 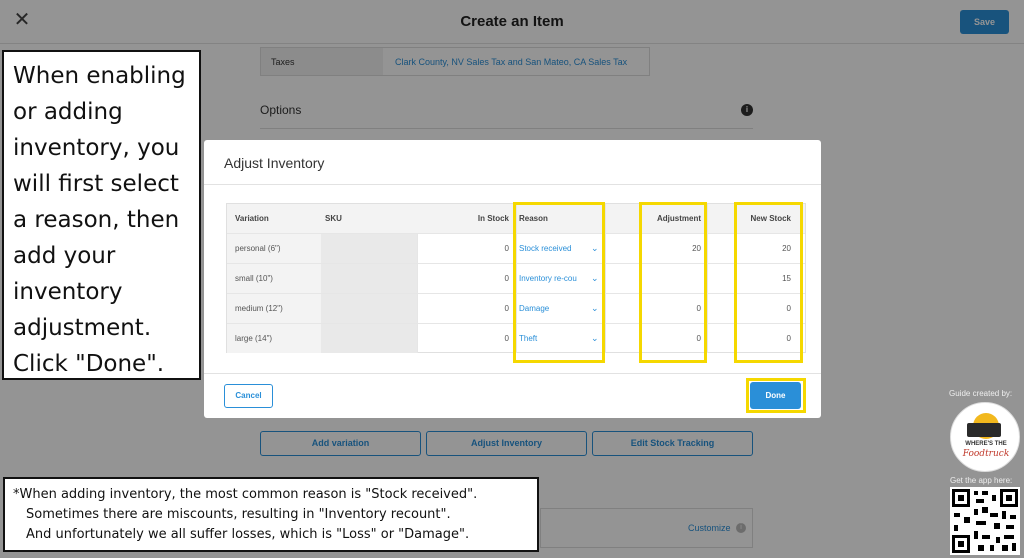 What do you see at coordinates (254, 338) in the screenshot?
I see `variation-name: large (14")` at bounding box center [254, 338].